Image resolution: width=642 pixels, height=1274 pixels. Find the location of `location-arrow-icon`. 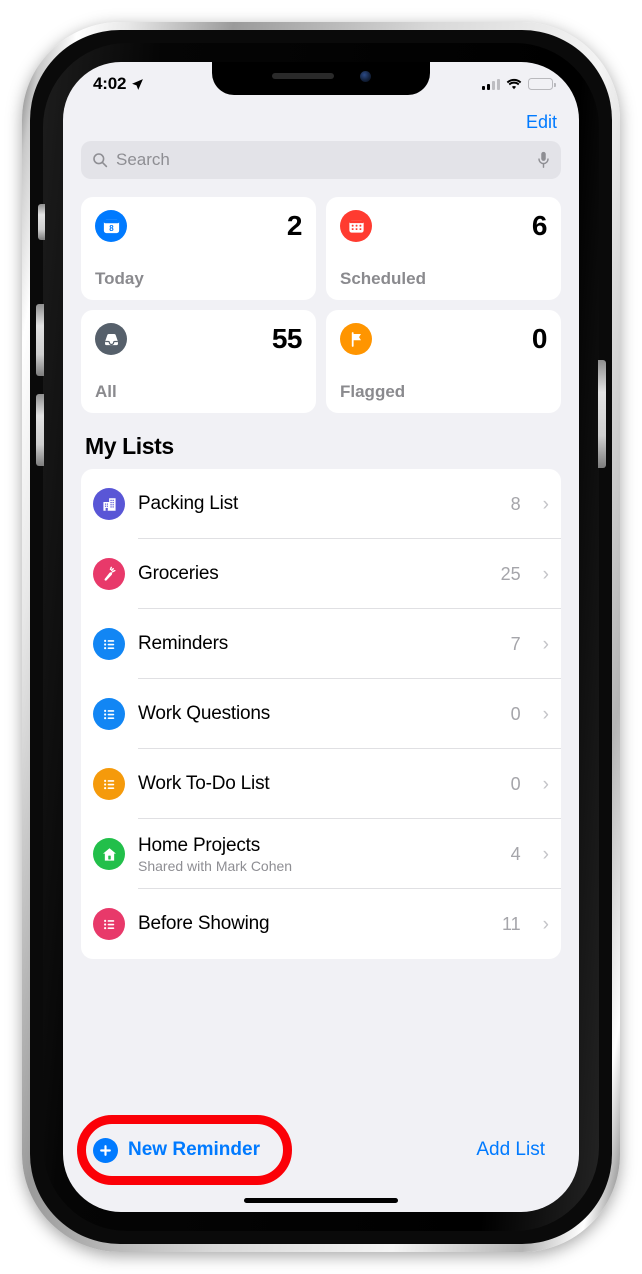

location-arrow-icon is located at coordinates (137, 84).